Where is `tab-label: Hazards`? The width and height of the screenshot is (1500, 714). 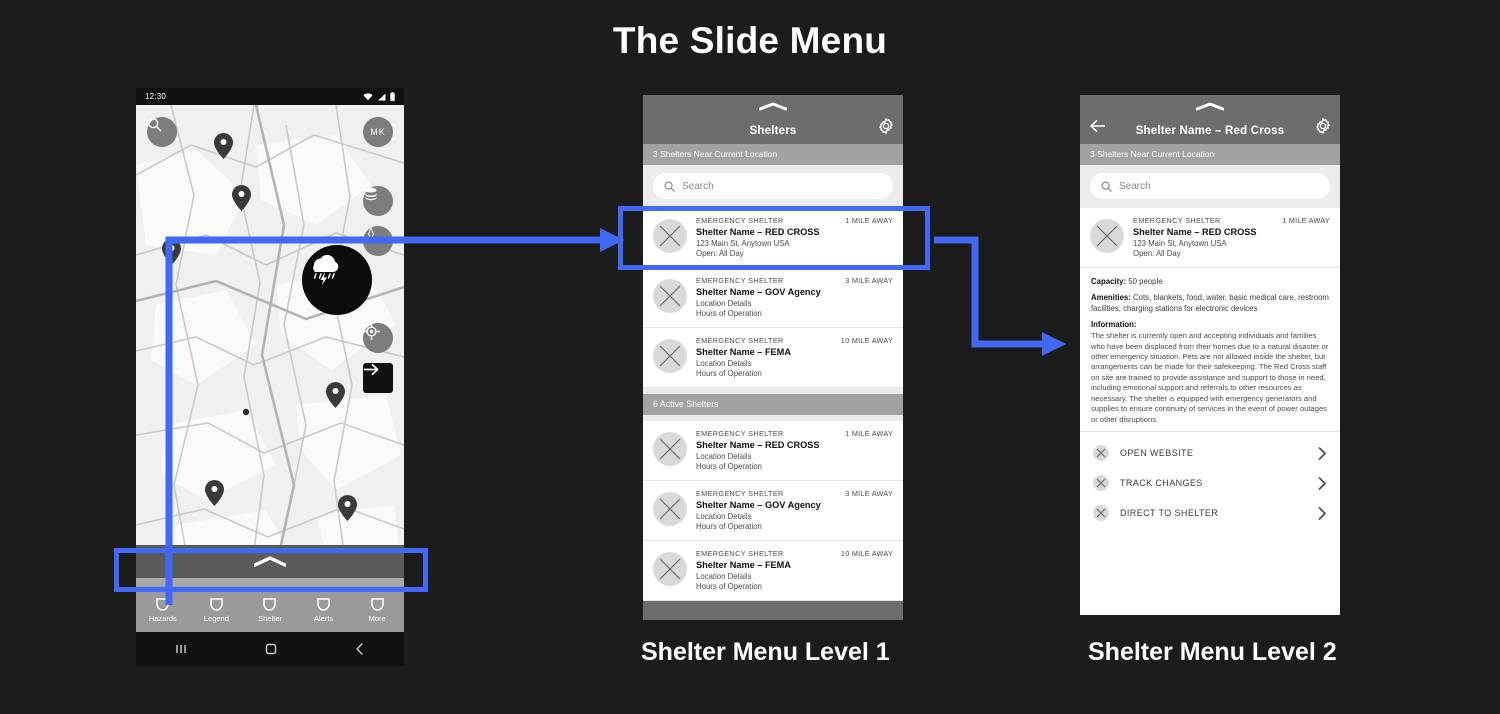 tab-label: Hazards is located at coordinates (162, 618).